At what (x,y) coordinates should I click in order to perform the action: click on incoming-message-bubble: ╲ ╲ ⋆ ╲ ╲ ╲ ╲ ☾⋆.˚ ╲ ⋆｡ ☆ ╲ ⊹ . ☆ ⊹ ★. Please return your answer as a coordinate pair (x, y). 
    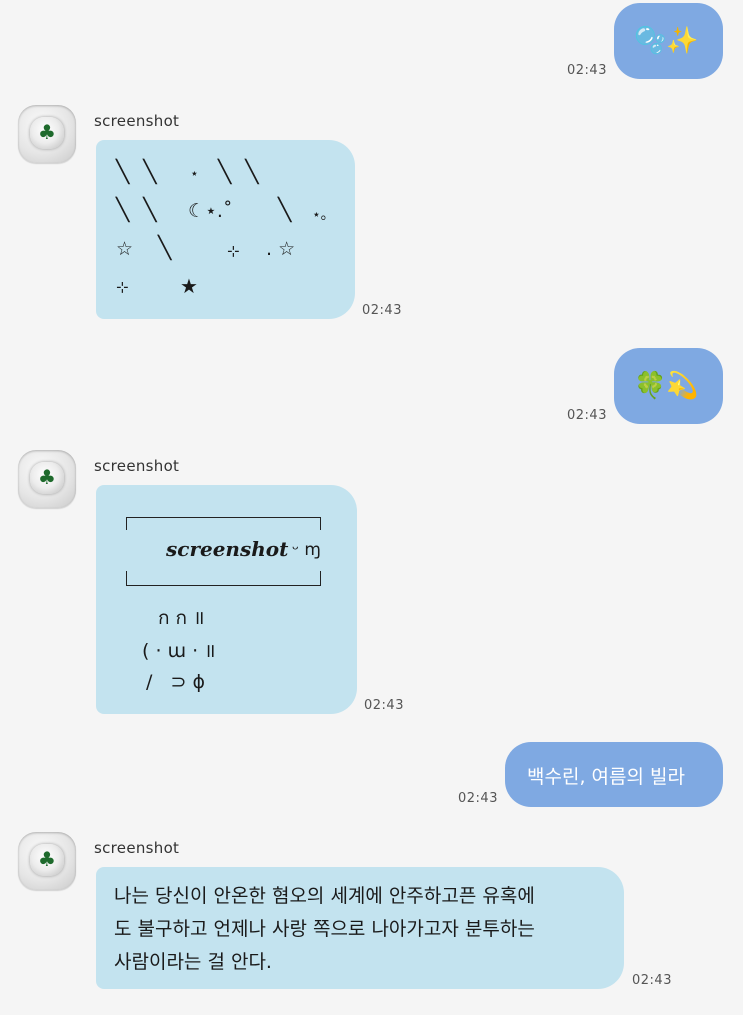
    Looking at the image, I should click on (225, 229).